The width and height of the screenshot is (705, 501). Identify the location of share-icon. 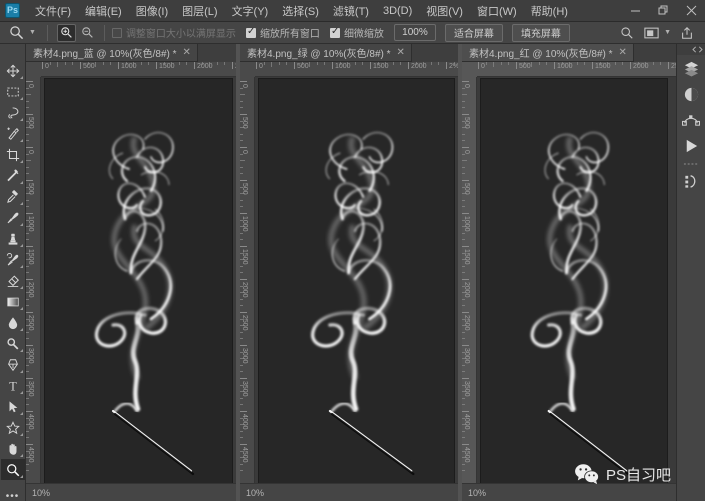
(687, 33).